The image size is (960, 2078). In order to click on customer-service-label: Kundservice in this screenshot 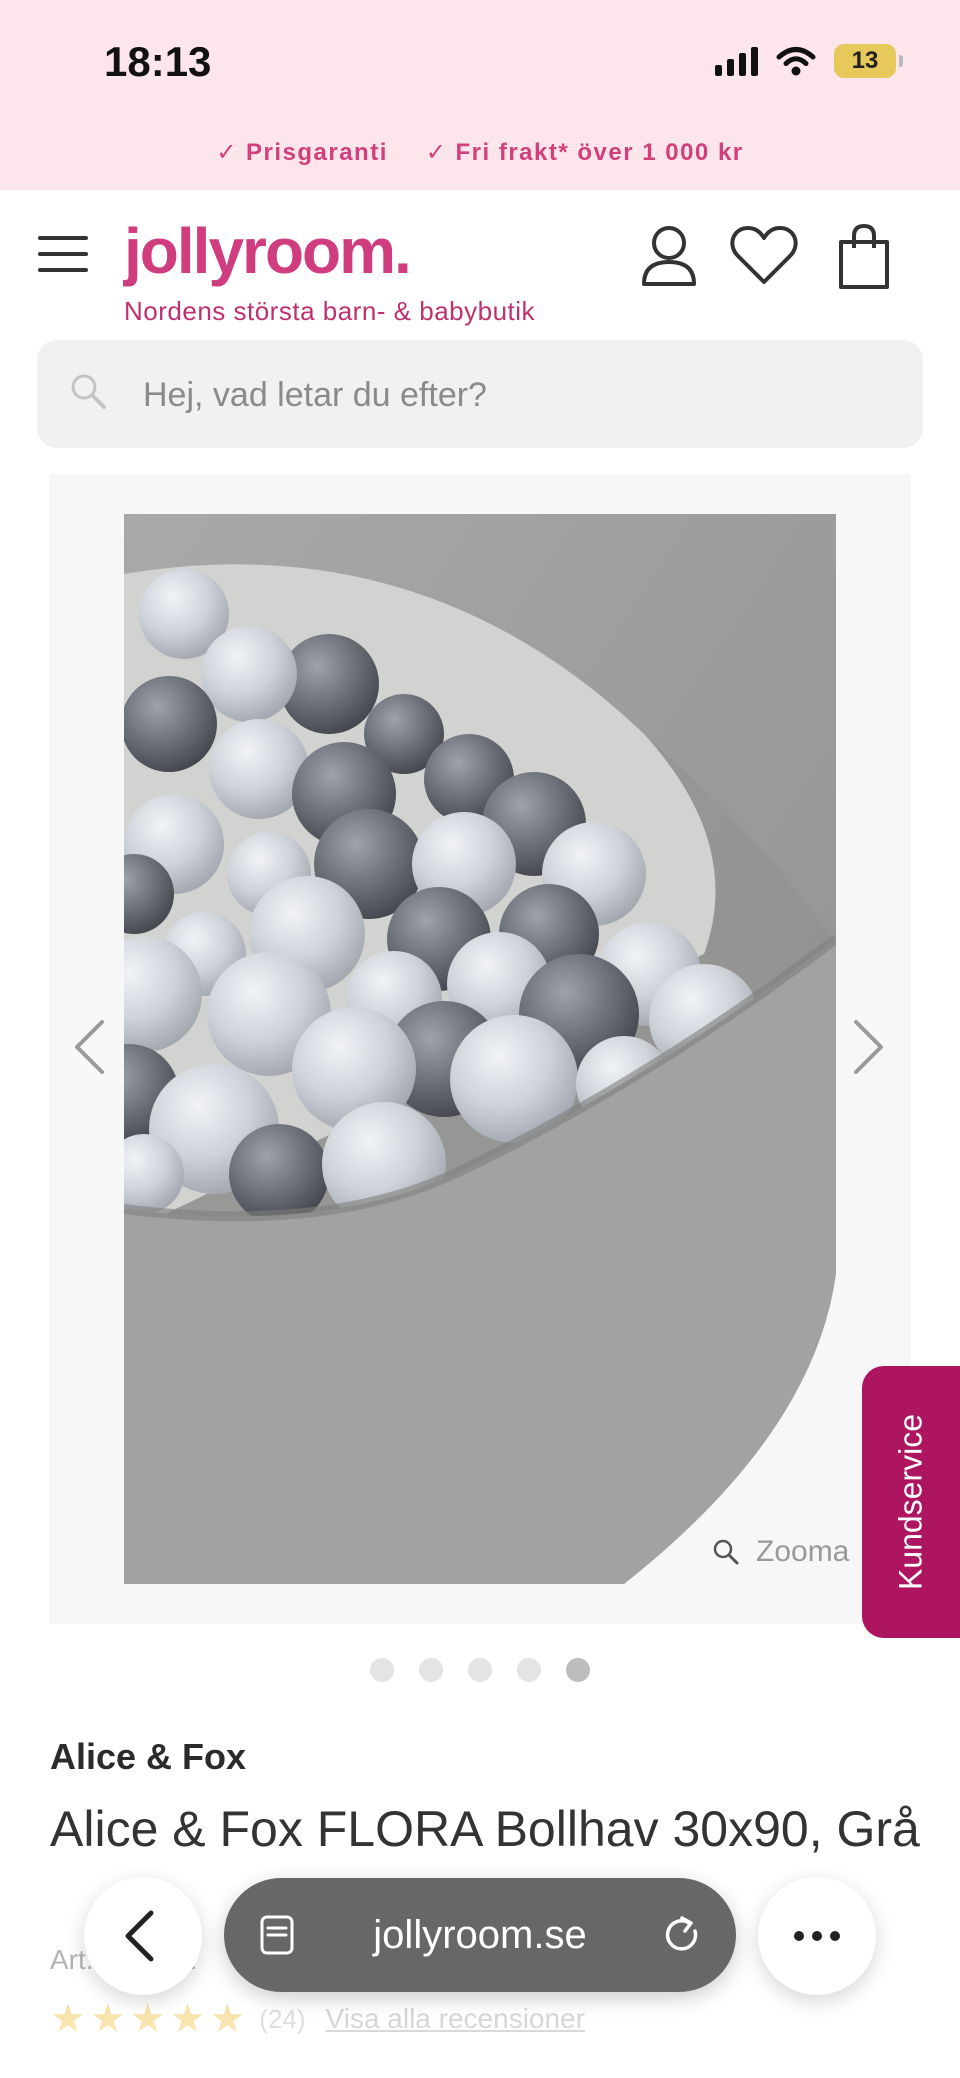, I will do `click(910, 1502)`.